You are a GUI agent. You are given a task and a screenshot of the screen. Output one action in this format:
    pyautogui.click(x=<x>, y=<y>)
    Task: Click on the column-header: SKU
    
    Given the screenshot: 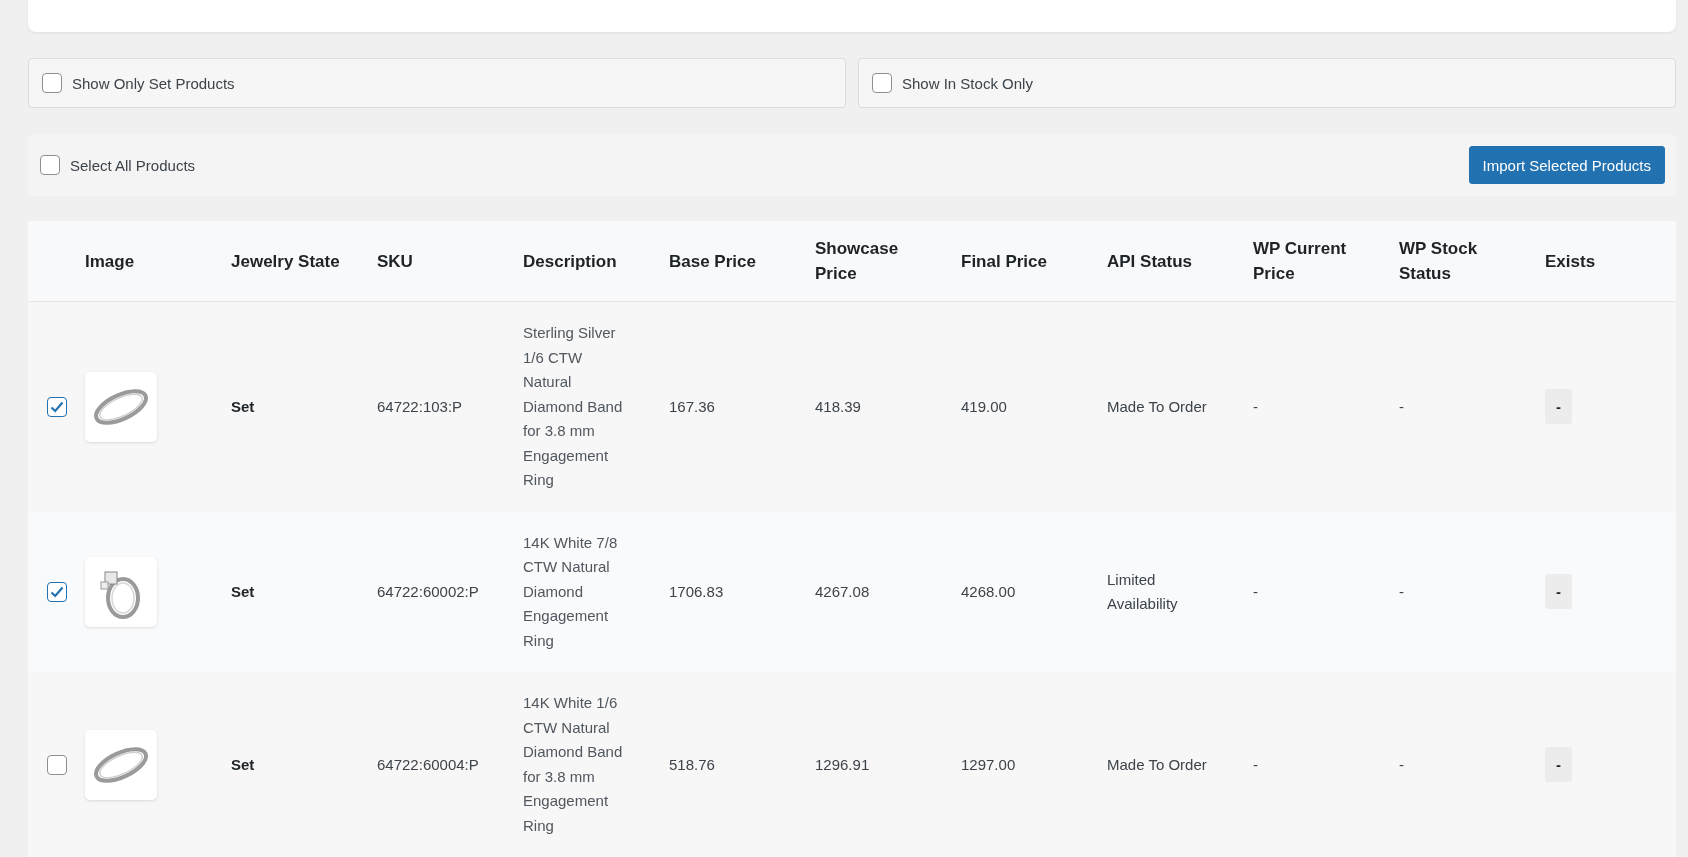 What is the action you would take?
    pyautogui.click(x=436, y=261)
    